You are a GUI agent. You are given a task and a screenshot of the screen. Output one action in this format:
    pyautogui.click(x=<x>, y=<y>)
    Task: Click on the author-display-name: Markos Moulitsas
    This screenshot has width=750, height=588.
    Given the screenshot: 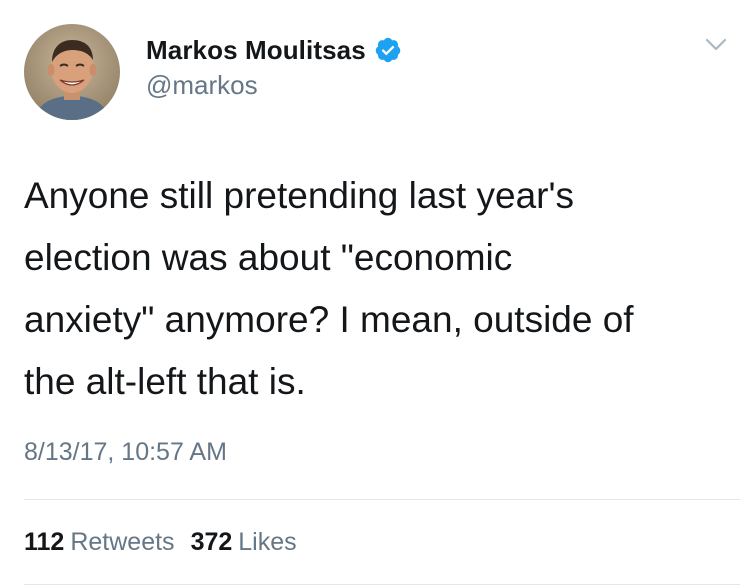 What is the action you would take?
    pyautogui.click(x=256, y=50)
    